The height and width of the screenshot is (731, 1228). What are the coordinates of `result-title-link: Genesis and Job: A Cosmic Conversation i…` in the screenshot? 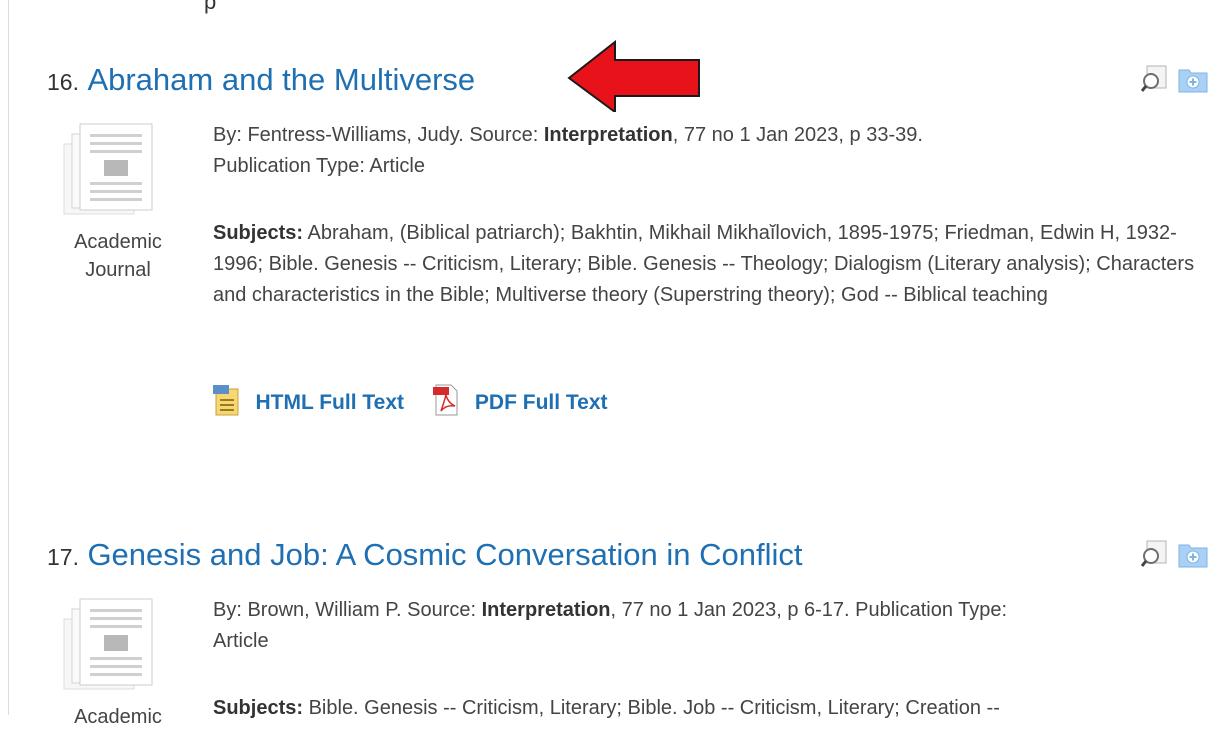 It's located at (444, 554).